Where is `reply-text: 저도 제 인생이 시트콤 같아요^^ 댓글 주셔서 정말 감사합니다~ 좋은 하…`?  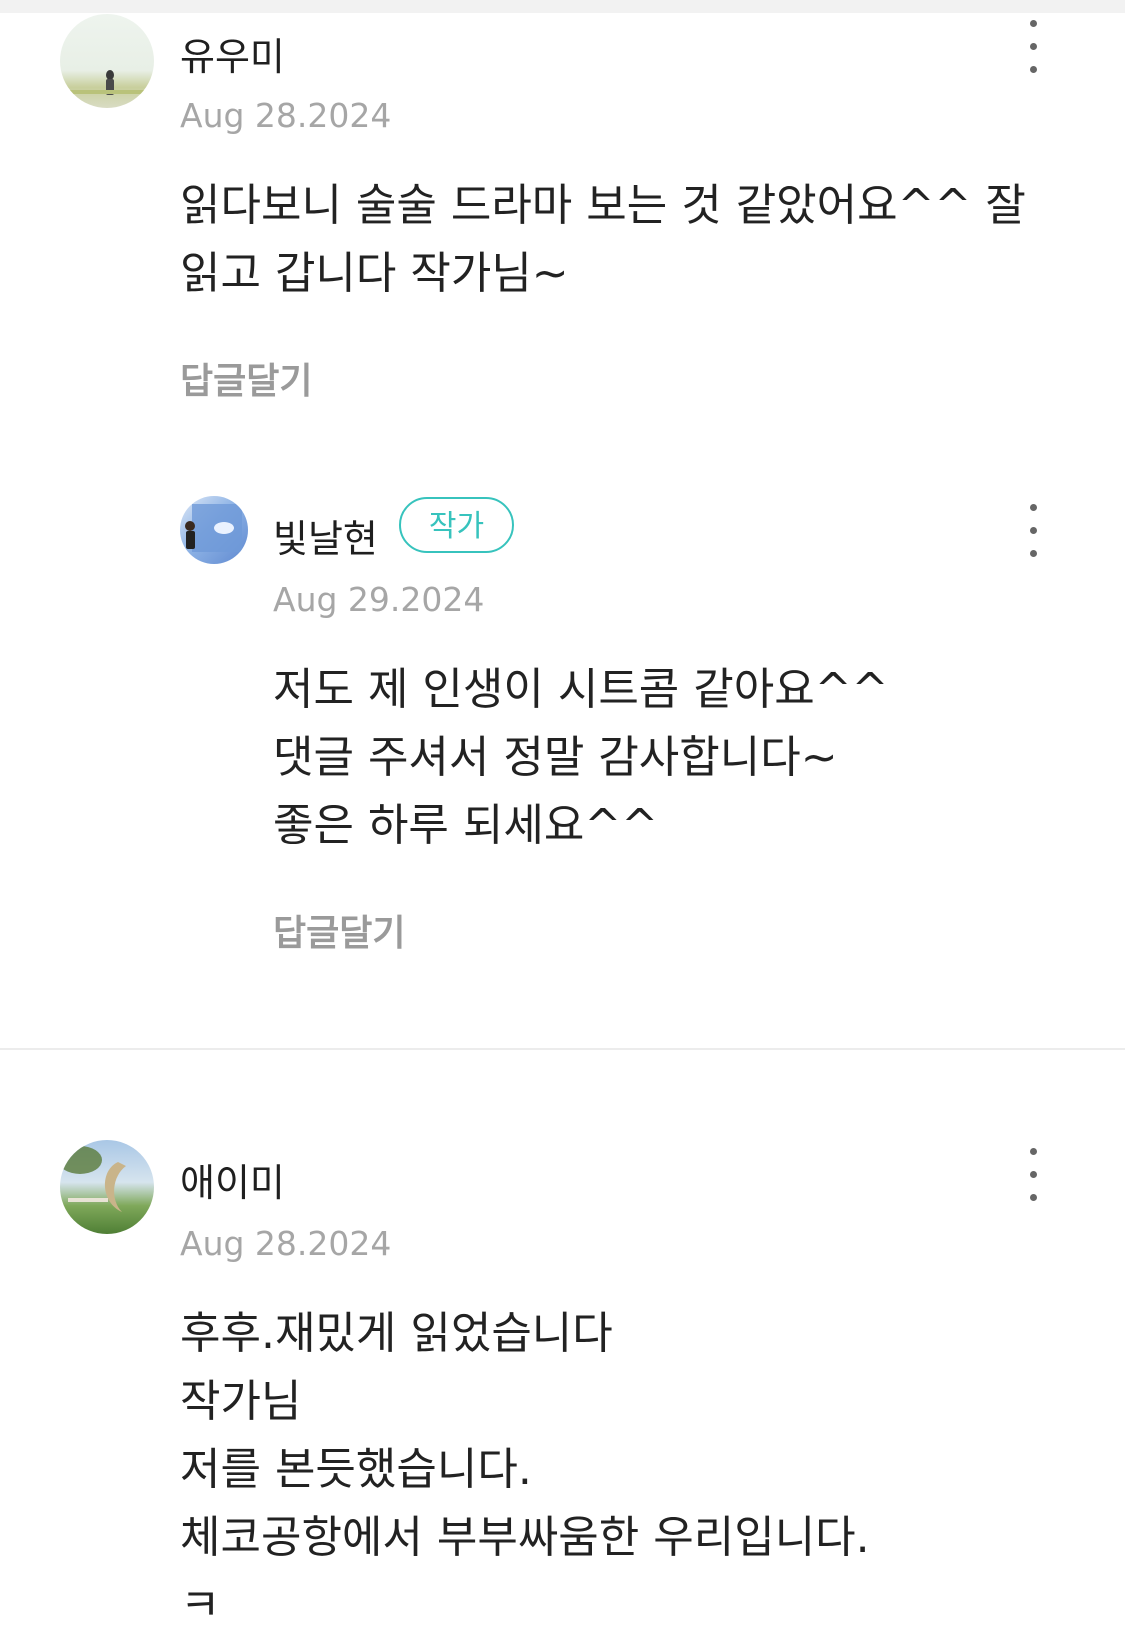 reply-text: 저도 제 인생이 시트콤 같아요^^ 댓글 주셔서 정말 감사합니다~ 좋은 하… is located at coordinates (580, 758).